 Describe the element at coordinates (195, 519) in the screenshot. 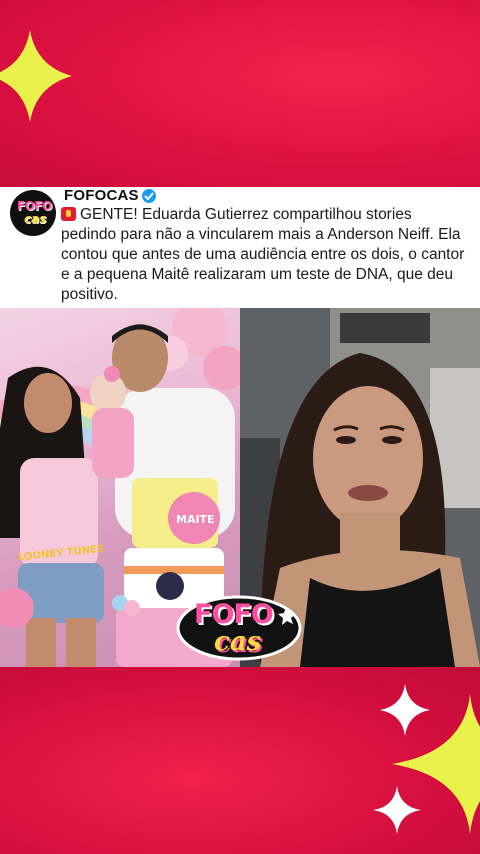

I see `cake-topper-text: MAITE` at that location.